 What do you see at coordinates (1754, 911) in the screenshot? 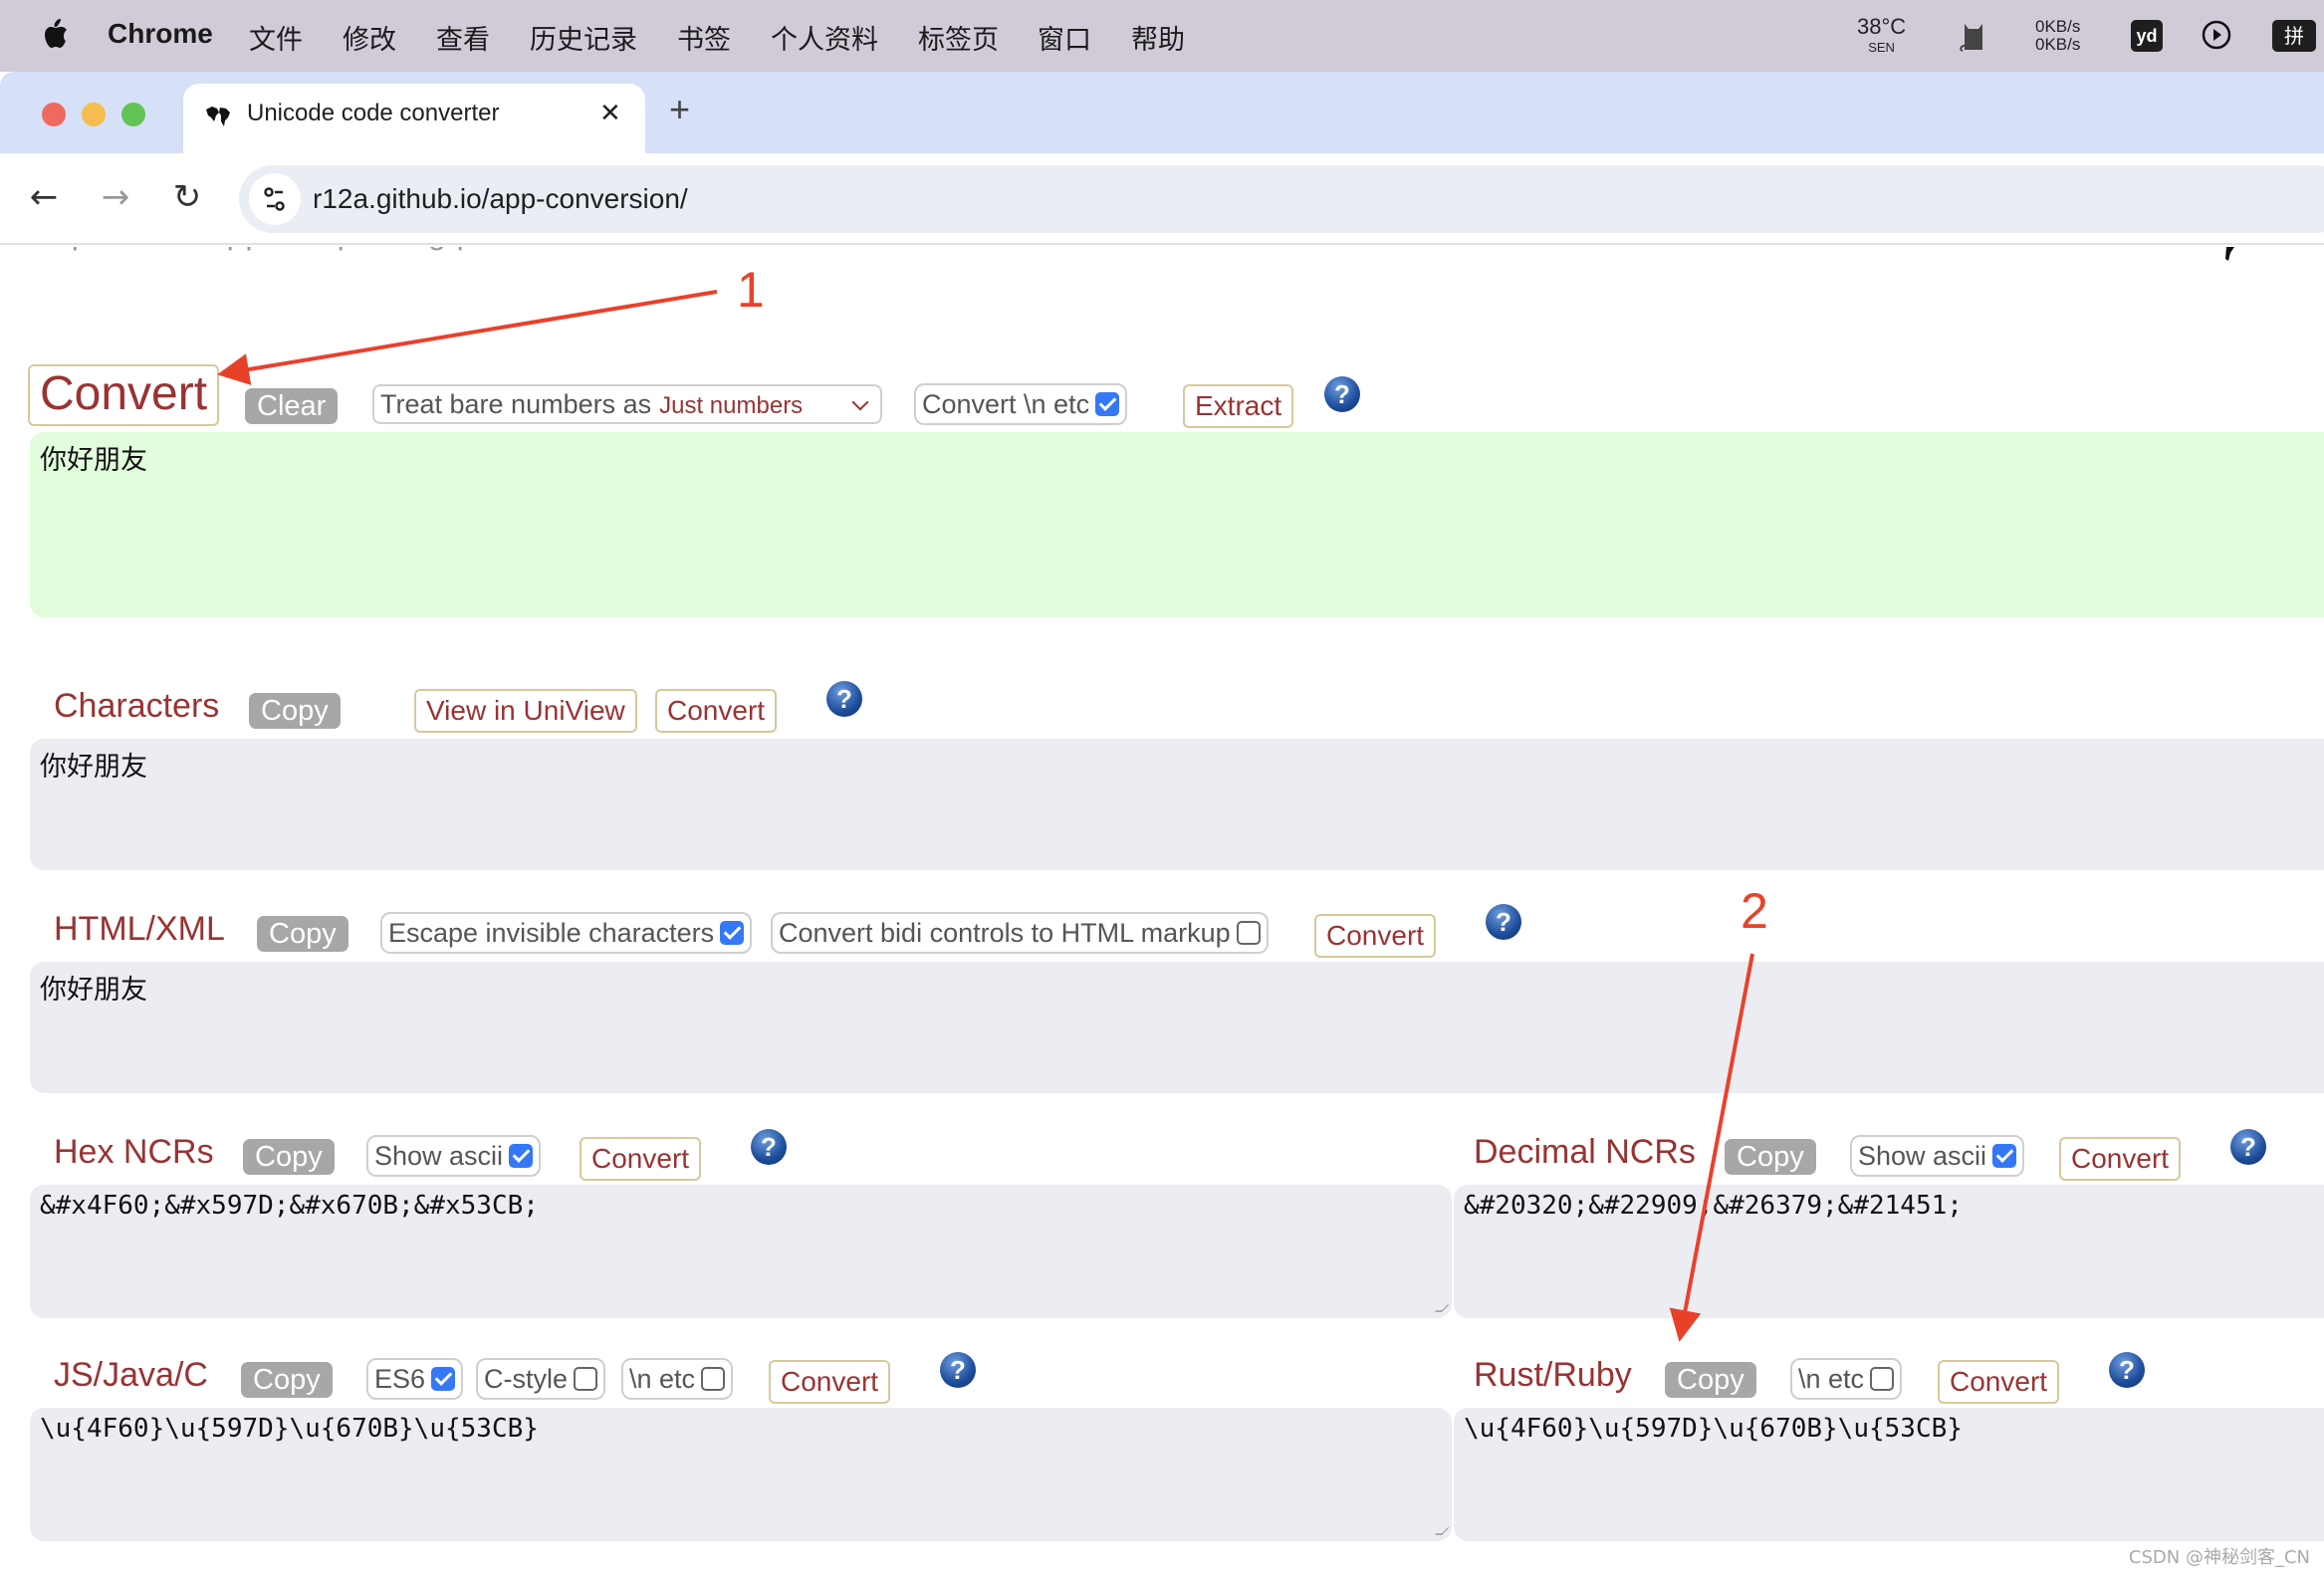
I see `annotation-marker-2: 2` at bounding box center [1754, 911].